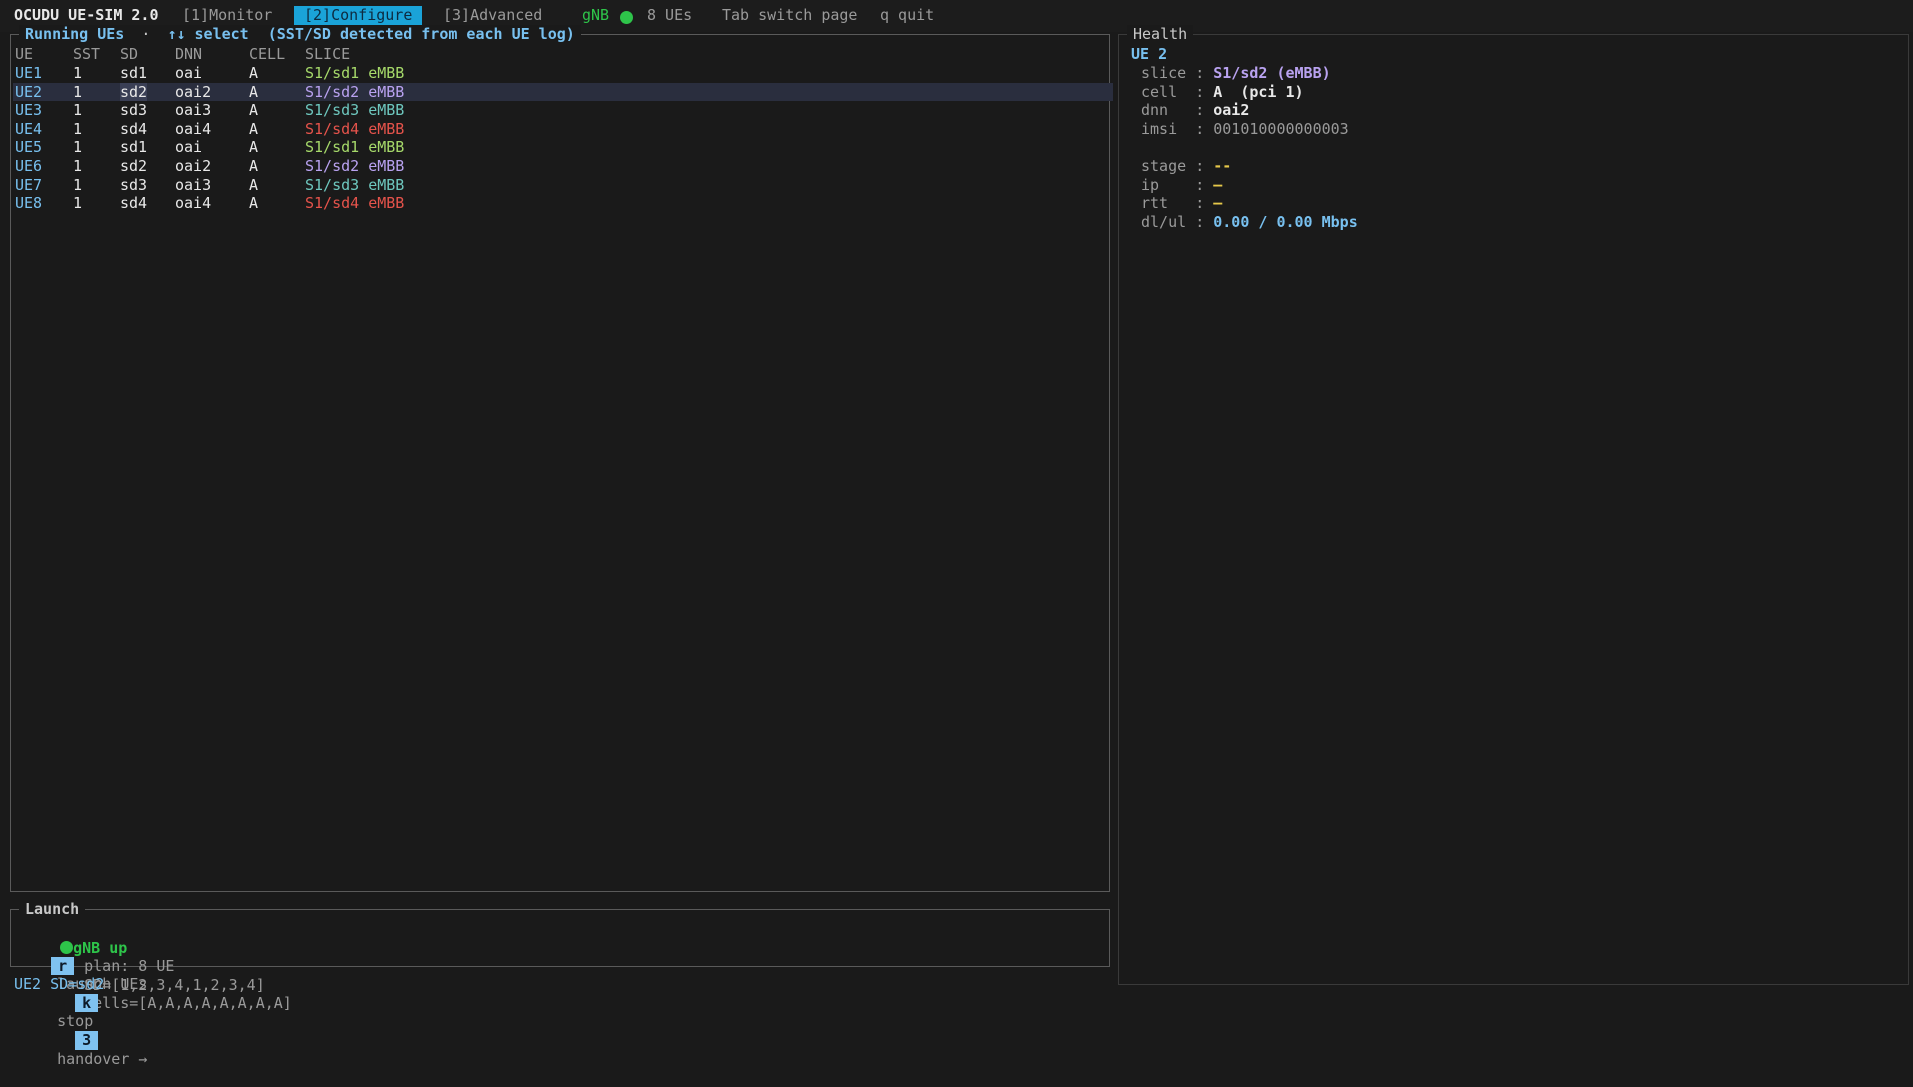  What do you see at coordinates (355, 166) in the screenshot?
I see `ue-slice: S1/sd2 eMBB` at bounding box center [355, 166].